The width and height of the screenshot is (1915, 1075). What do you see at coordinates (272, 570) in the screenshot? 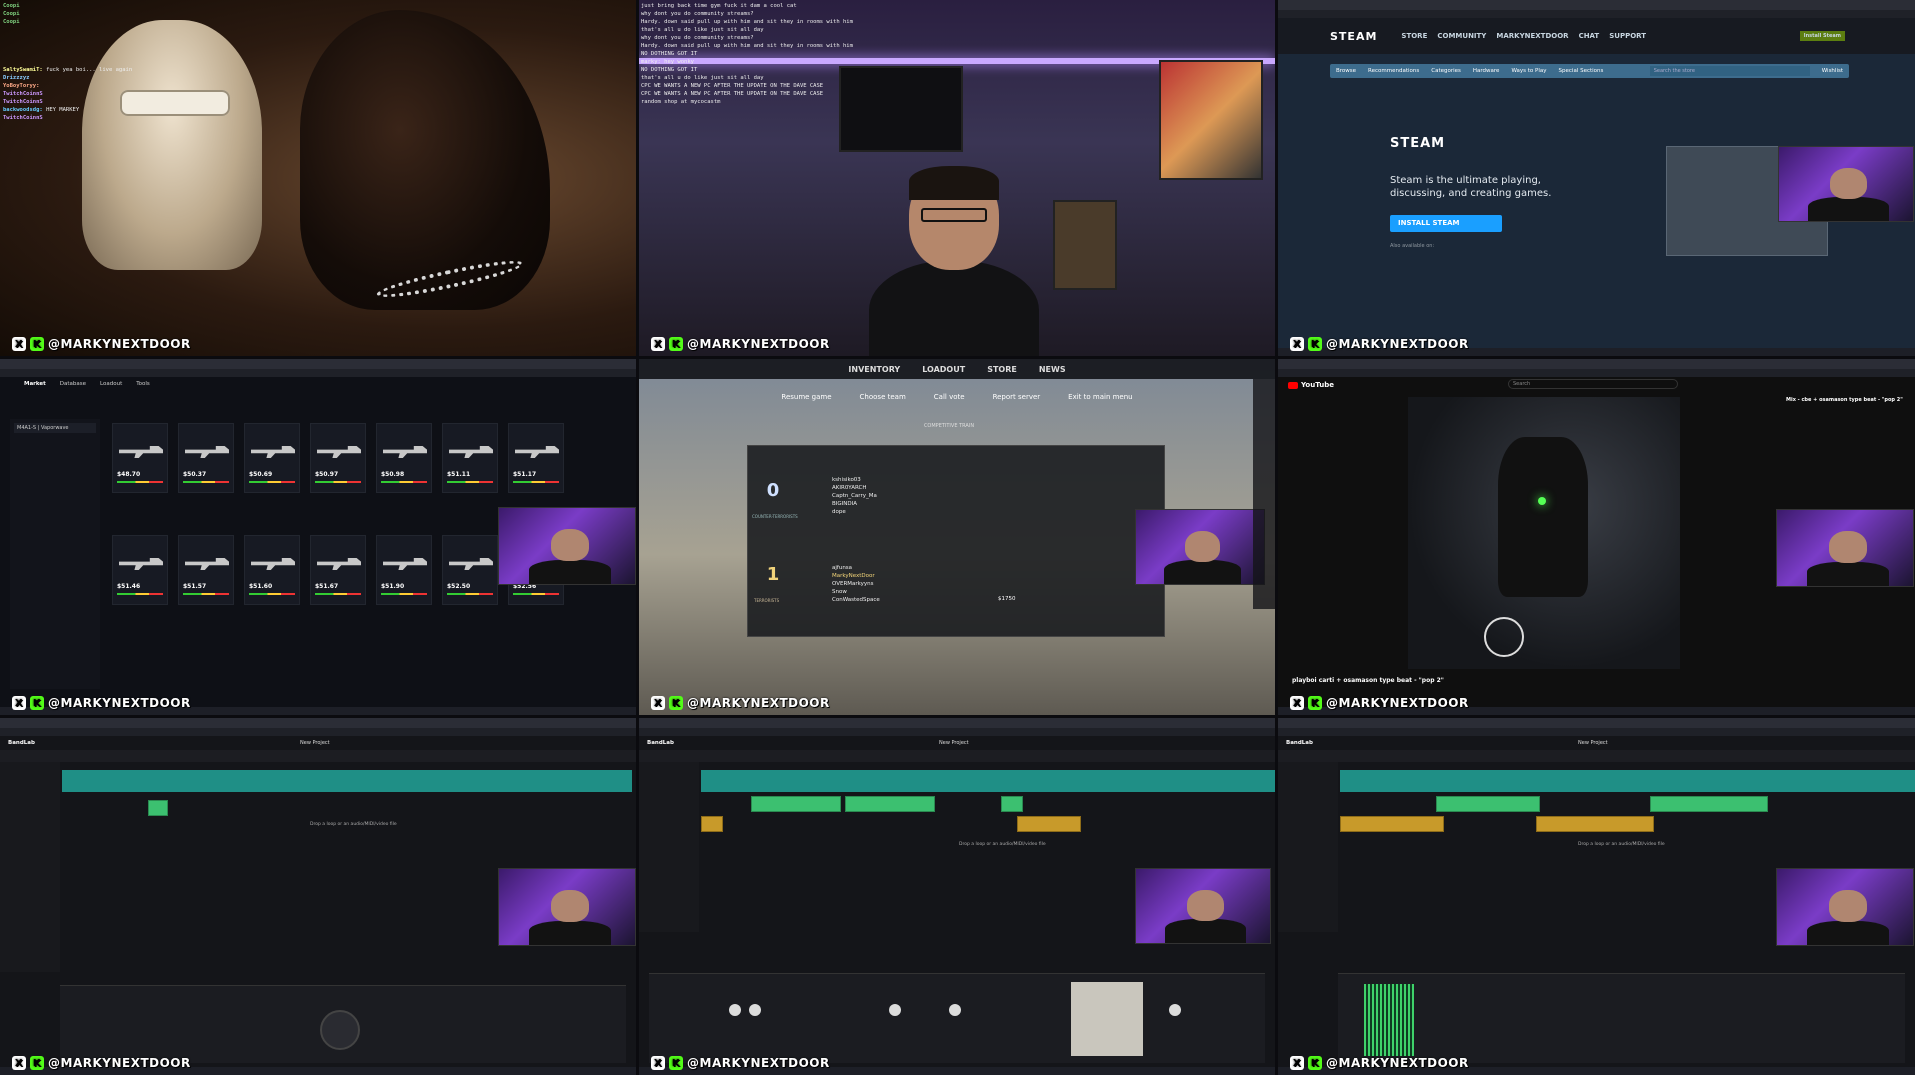
I see `listing-card: $51.60` at bounding box center [272, 570].